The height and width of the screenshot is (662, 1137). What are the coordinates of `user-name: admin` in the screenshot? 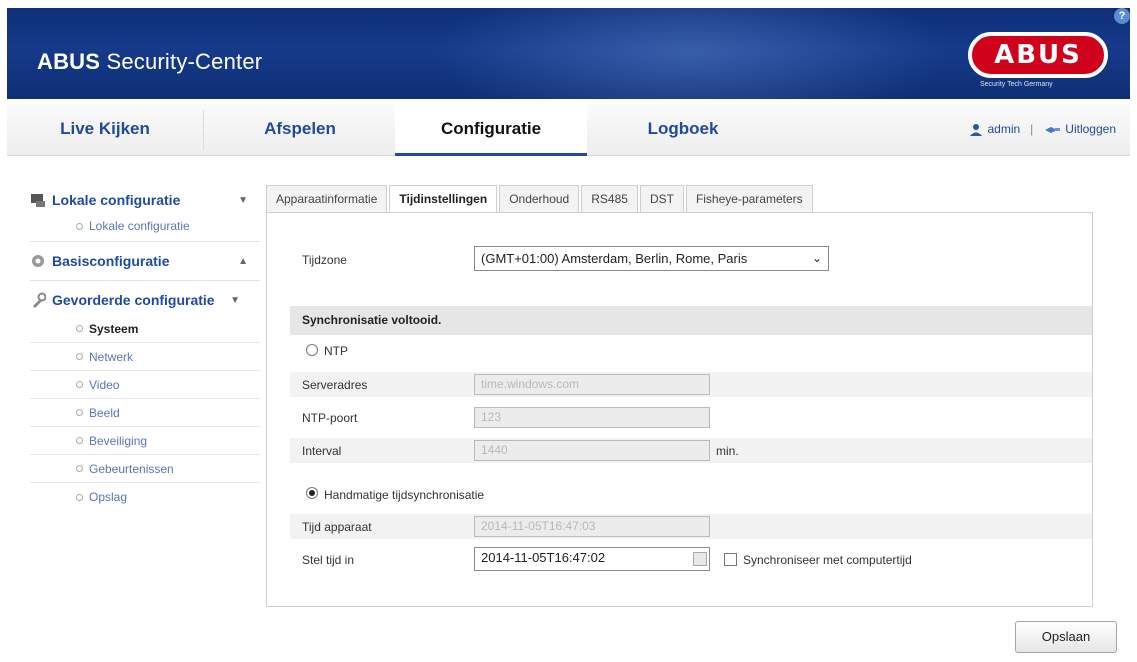 It's located at (1003, 129).